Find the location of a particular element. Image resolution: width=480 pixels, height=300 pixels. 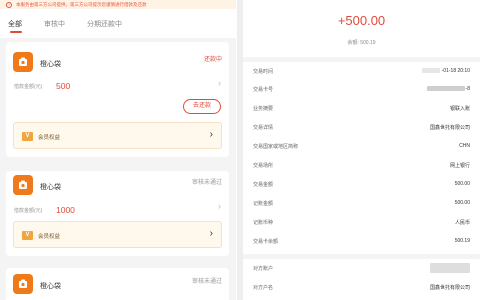

info-icon: ! is located at coordinates (9, 4).